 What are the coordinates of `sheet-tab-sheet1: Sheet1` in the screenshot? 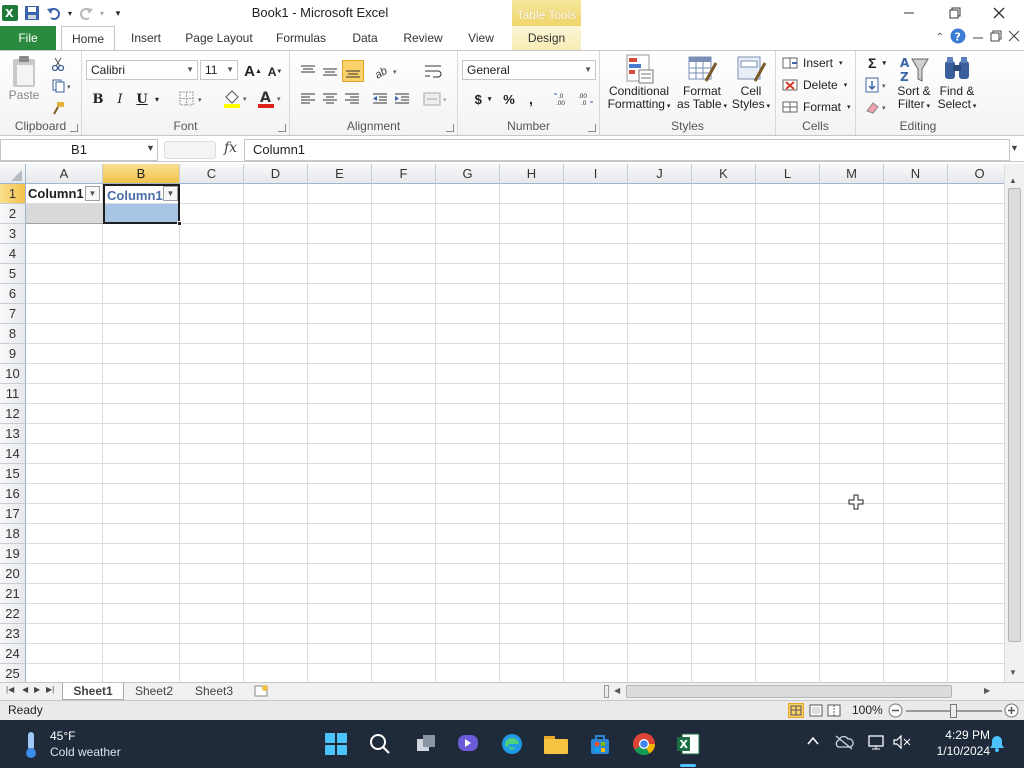 It's located at (93, 691).